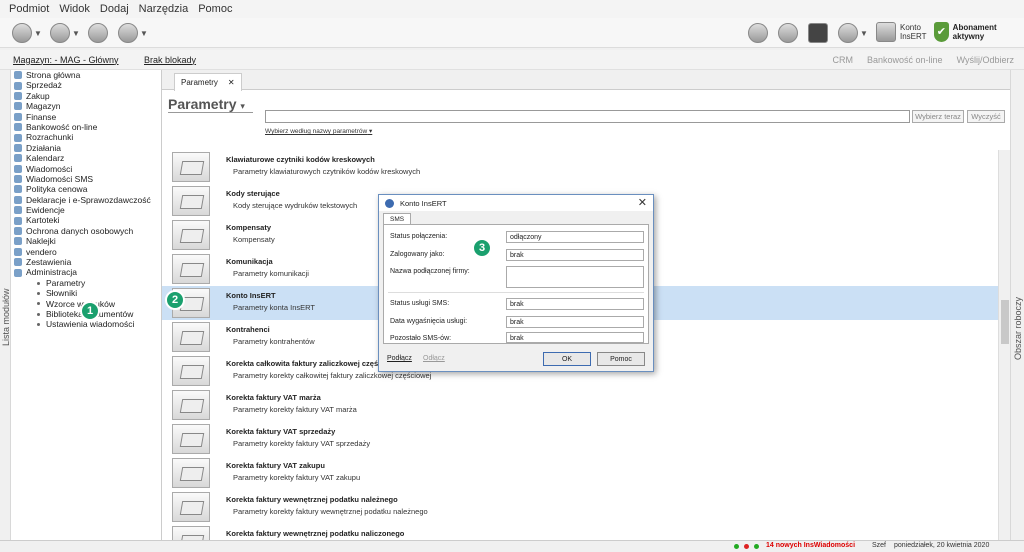  I want to click on scrollbar-thumb, so click(1005, 322).